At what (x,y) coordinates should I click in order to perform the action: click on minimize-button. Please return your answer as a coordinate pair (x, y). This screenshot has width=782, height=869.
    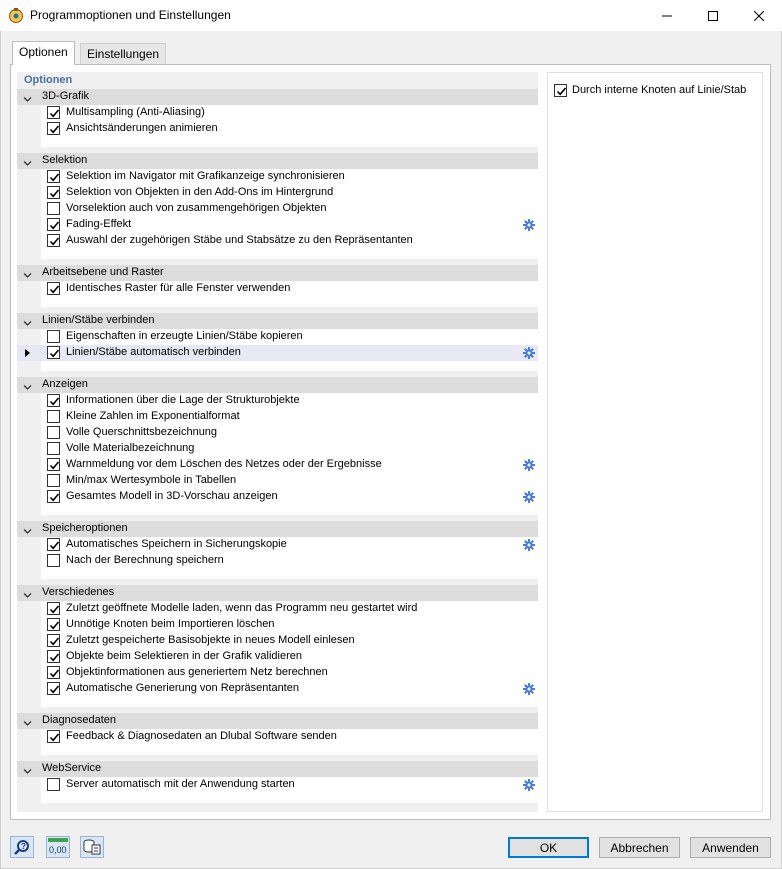
    Looking at the image, I should click on (667, 15).